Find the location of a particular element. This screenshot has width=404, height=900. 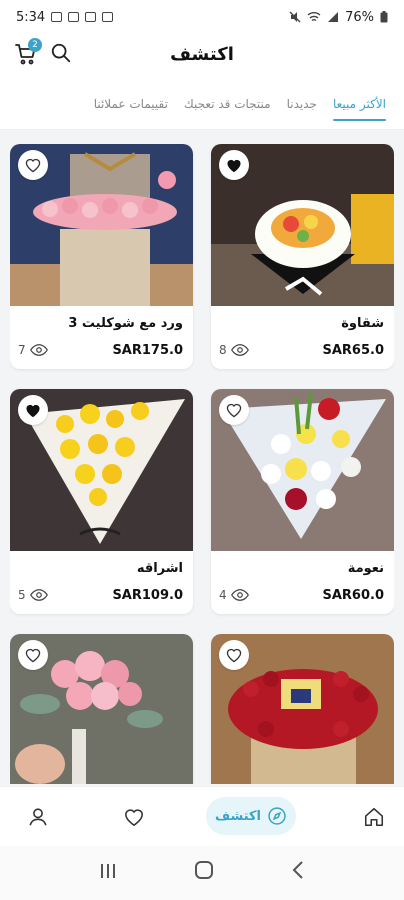

back-button is located at coordinates (298, 873).